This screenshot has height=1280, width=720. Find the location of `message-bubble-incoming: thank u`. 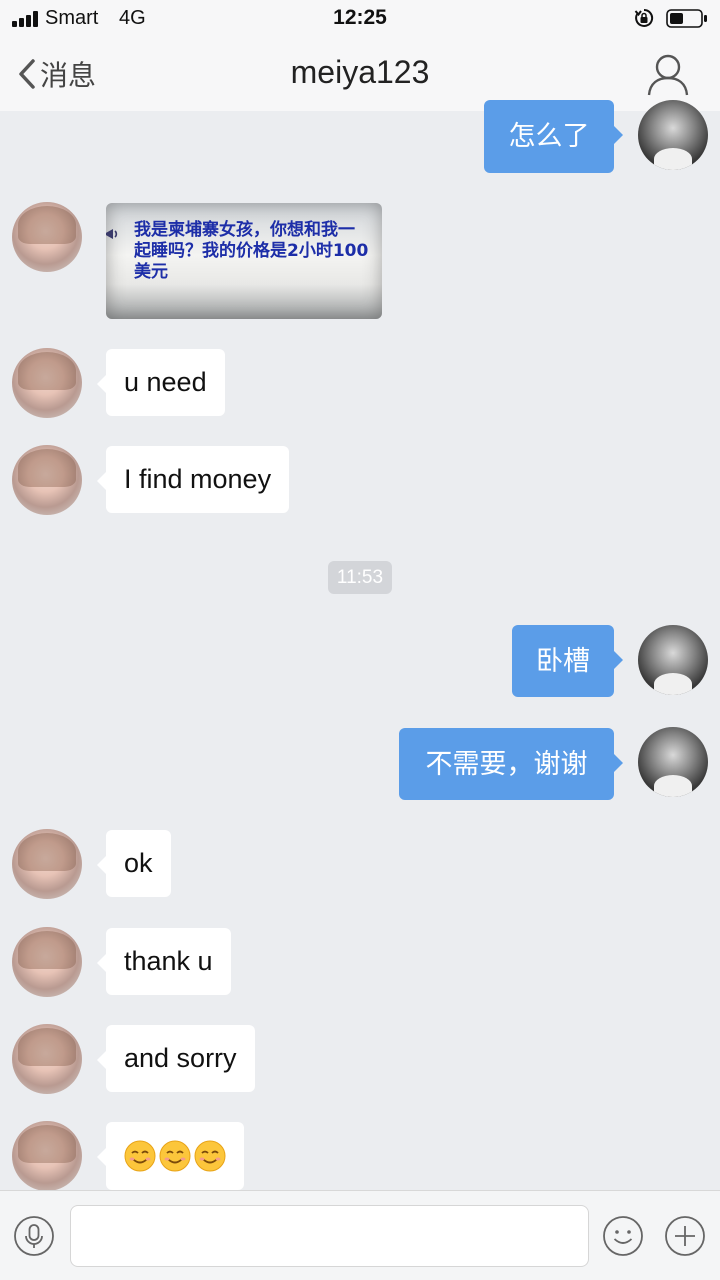

message-bubble-incoming: thank u is located at coordinates (164, 961).